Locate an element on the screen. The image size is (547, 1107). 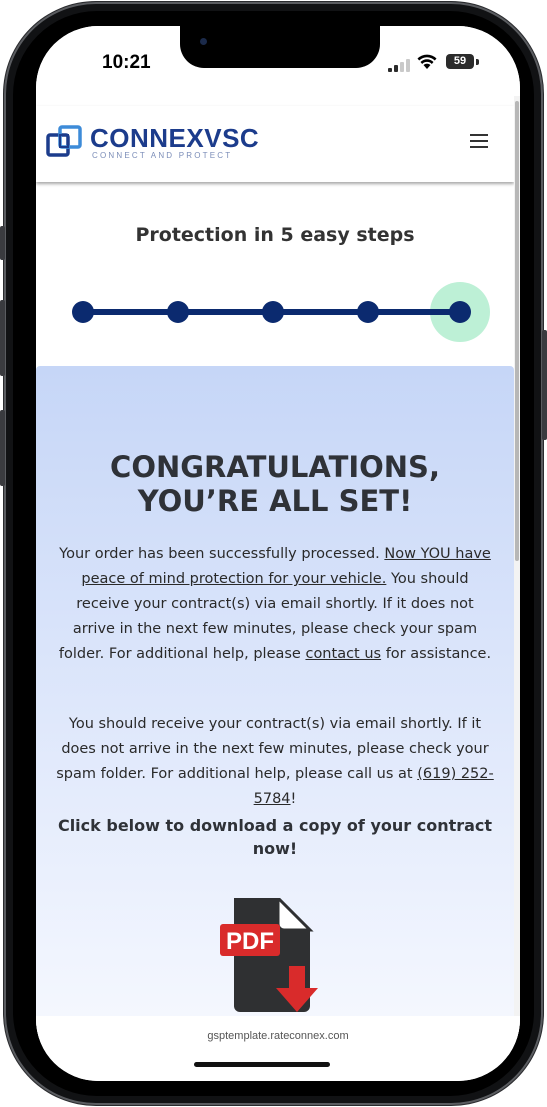
scrollbar-thumb is located at coordinates (517, 331).